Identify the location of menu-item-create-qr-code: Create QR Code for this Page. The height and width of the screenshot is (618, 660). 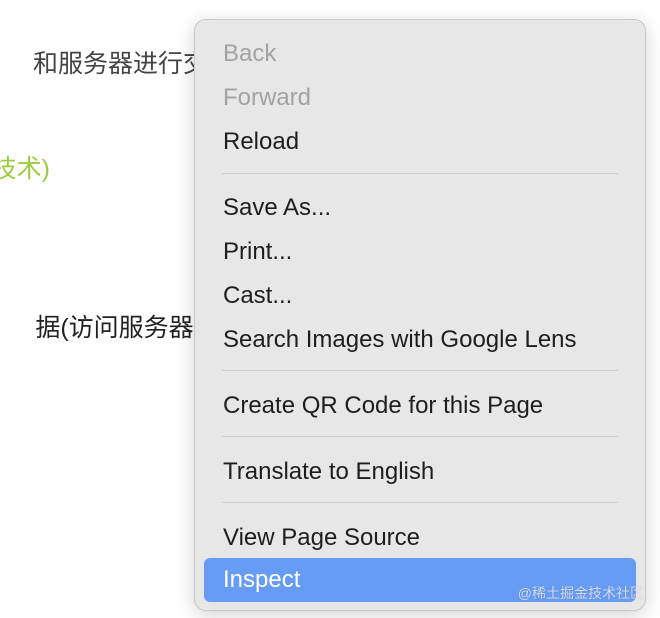
(420, 406).